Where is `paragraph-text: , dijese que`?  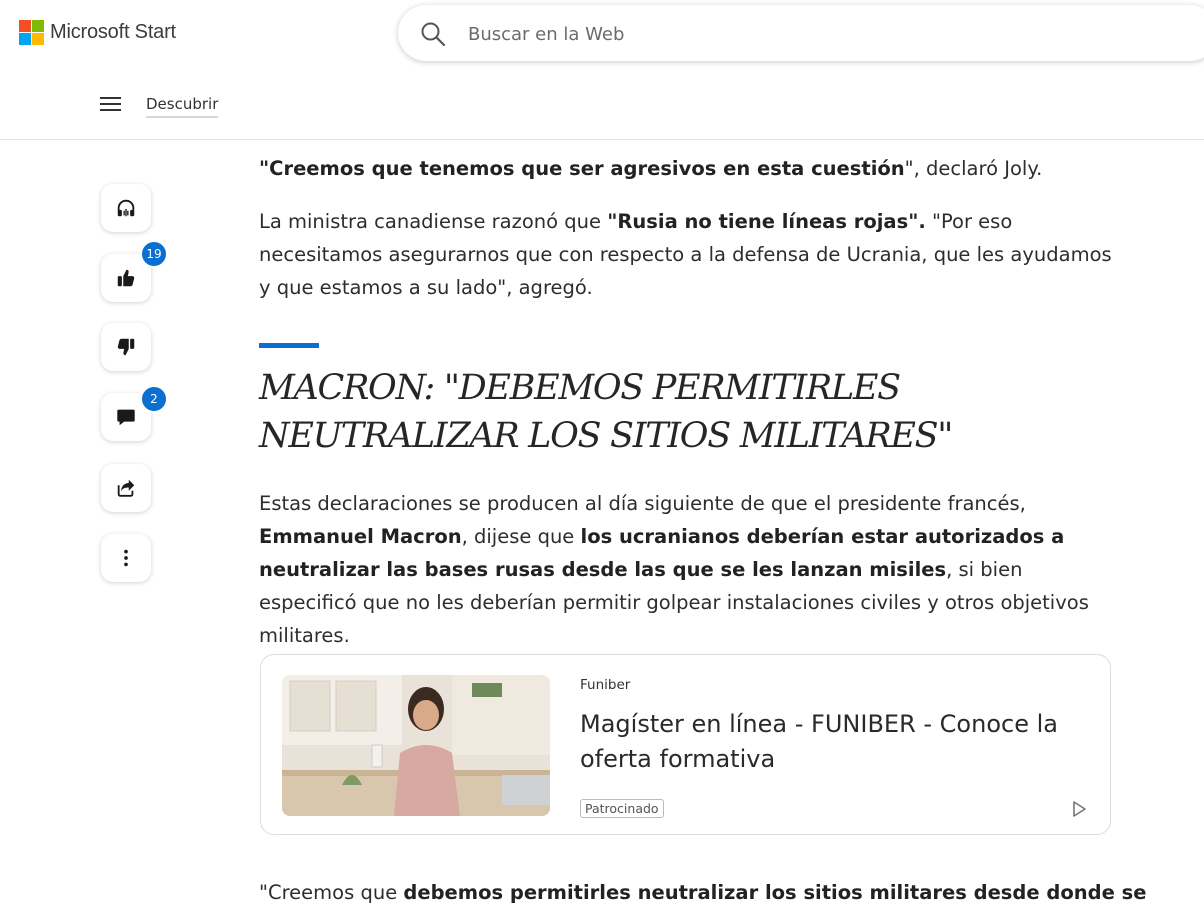
paragraph-text: , dijese que is located at coordinates (521, 536).